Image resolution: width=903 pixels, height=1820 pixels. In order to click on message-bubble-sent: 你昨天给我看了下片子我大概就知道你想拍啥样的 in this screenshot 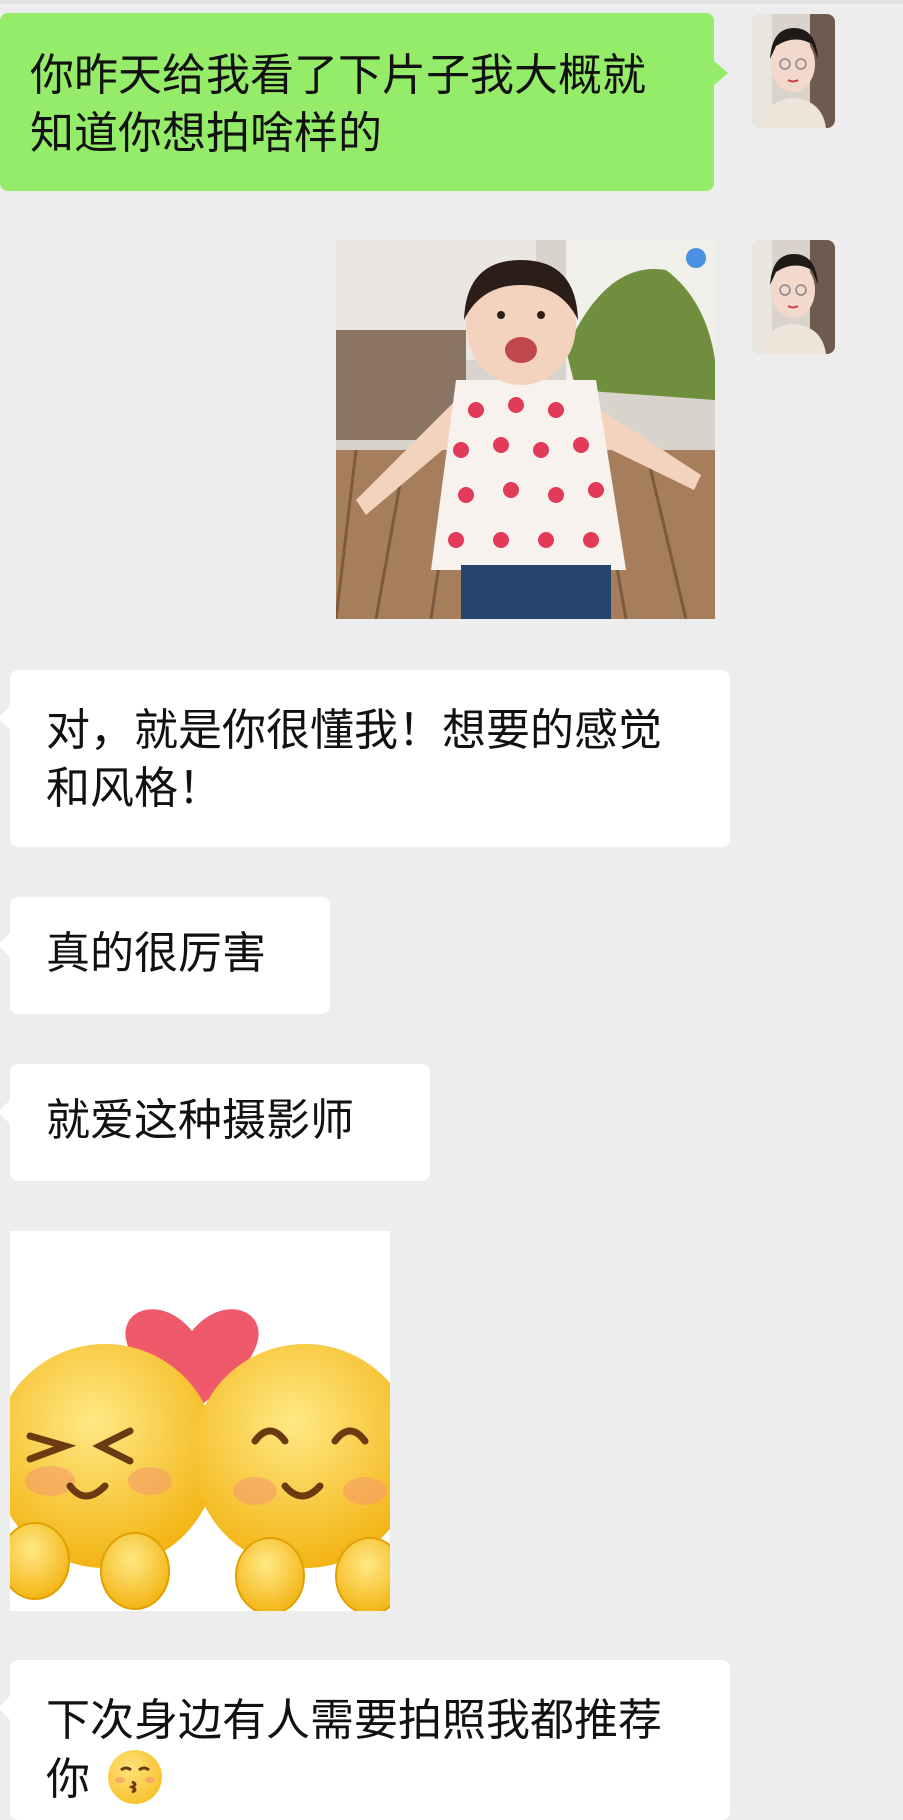, I will do `click(364, 102)`.